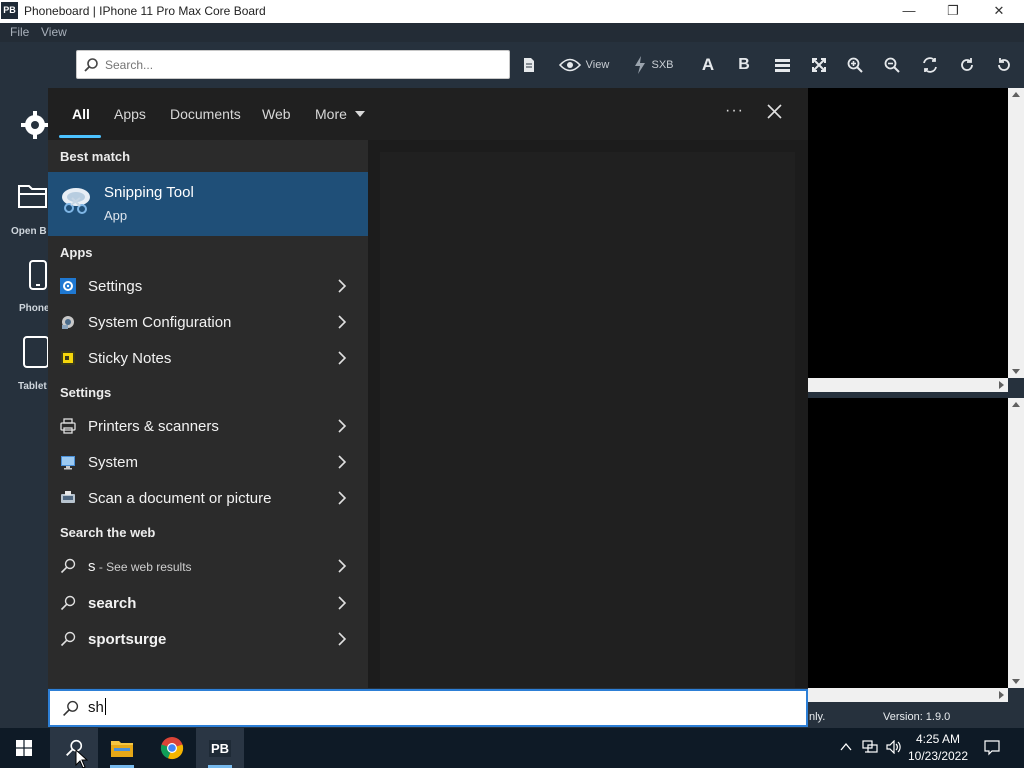 Image resolution: width=1024 pixels, height=768 pixels. I want to click on toolbar-search, so click(293, 64).